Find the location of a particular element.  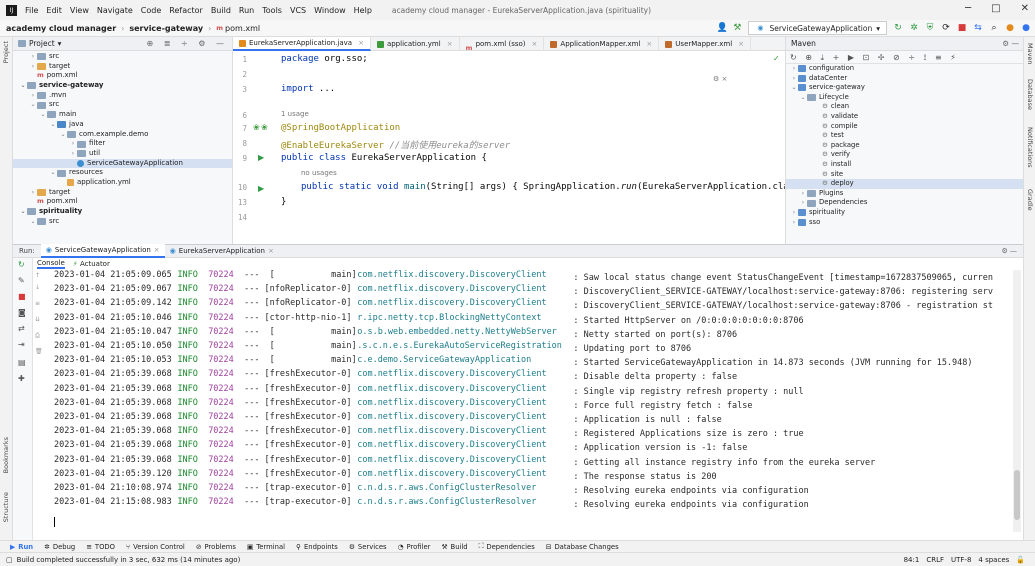

scroll-up-icon: ↑ is located at coordinates (37, 275).